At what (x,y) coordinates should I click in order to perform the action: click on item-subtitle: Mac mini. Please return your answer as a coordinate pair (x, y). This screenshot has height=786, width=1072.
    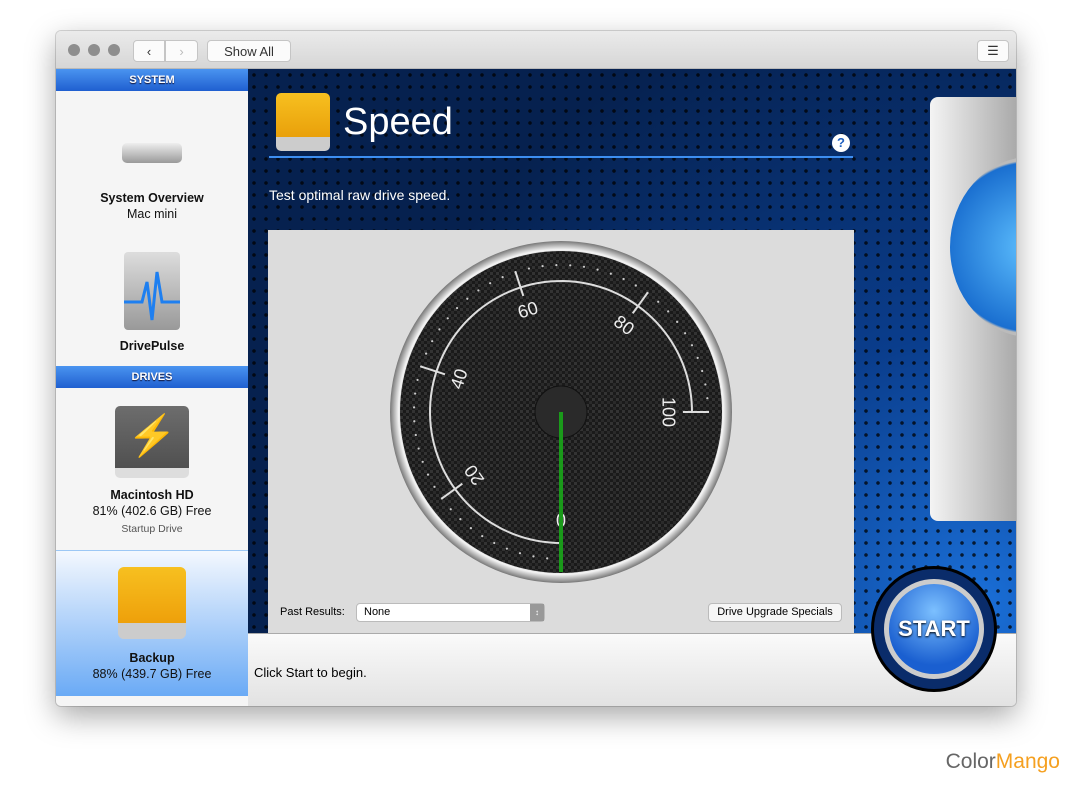
    Looking at the image, I should click on (151, 214).